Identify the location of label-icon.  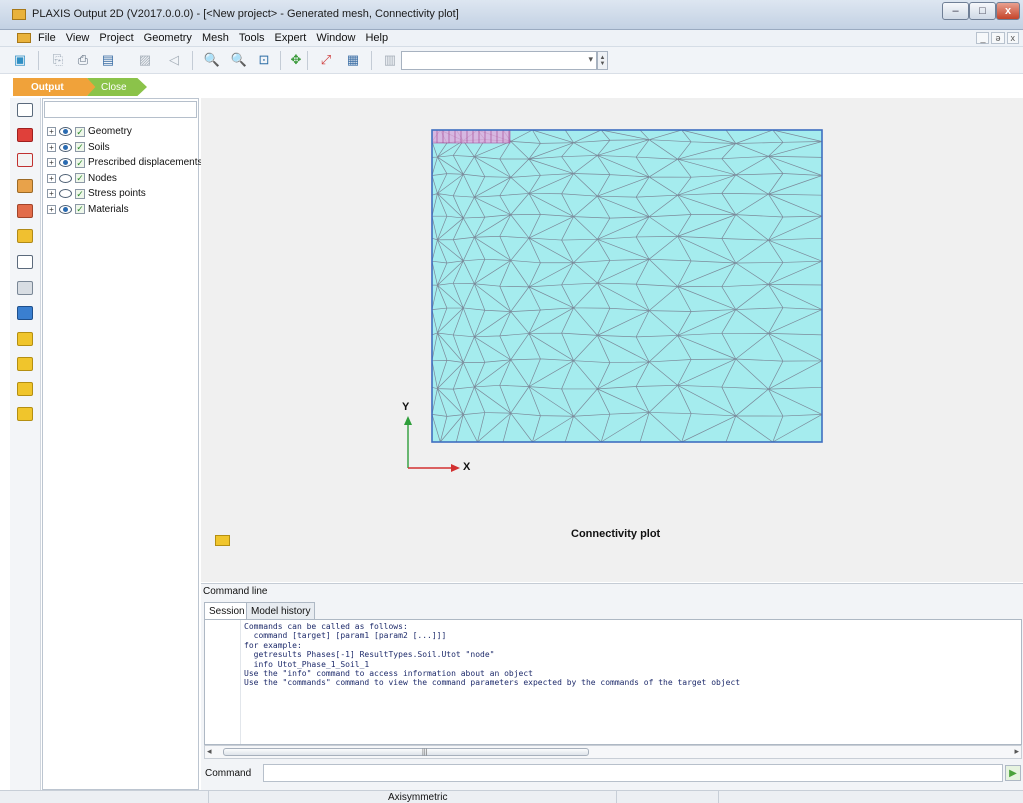
(25, 211).